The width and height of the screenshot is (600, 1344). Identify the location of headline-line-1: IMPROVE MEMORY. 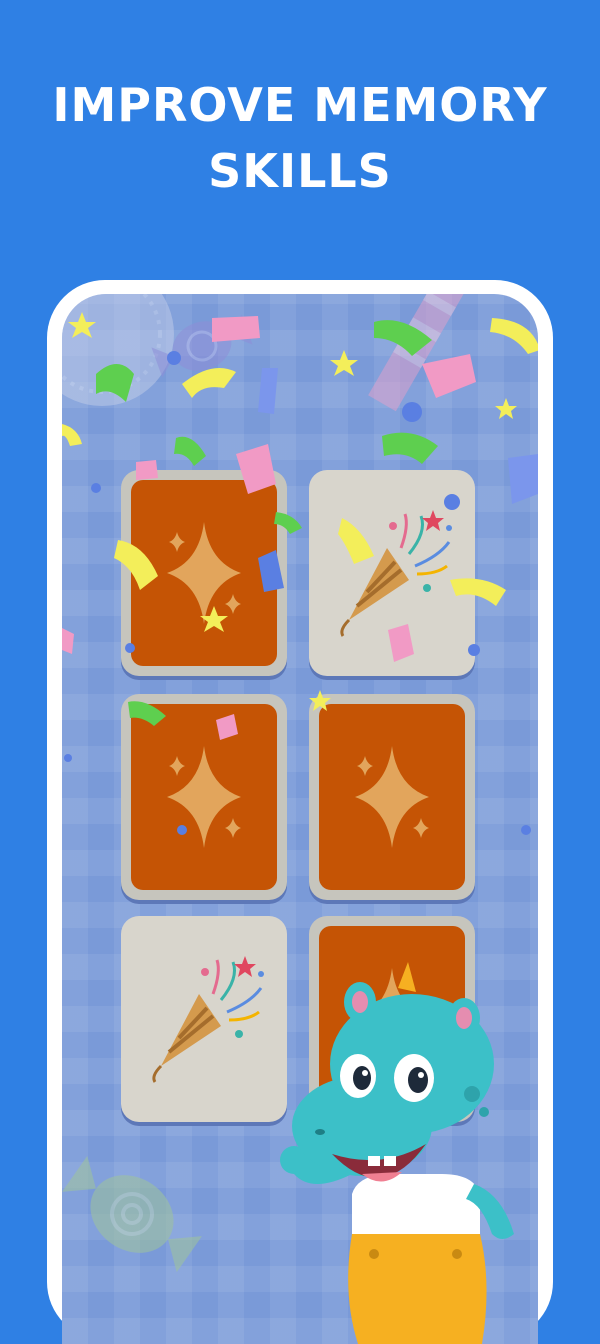
(300, 105).